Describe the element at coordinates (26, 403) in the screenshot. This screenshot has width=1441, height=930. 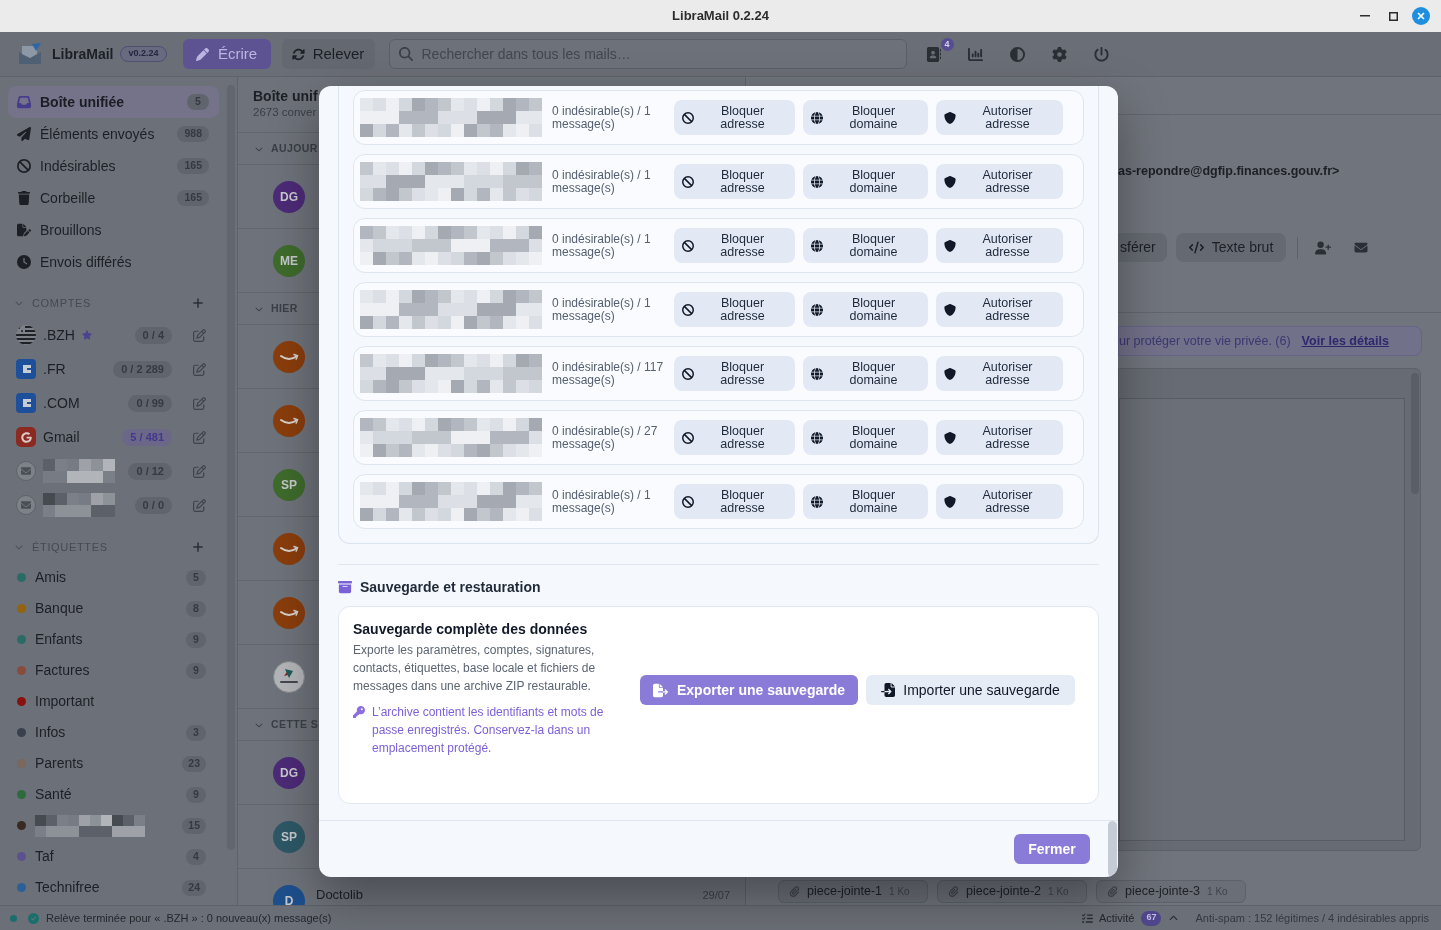
I see `square-logo-icon` at that location.